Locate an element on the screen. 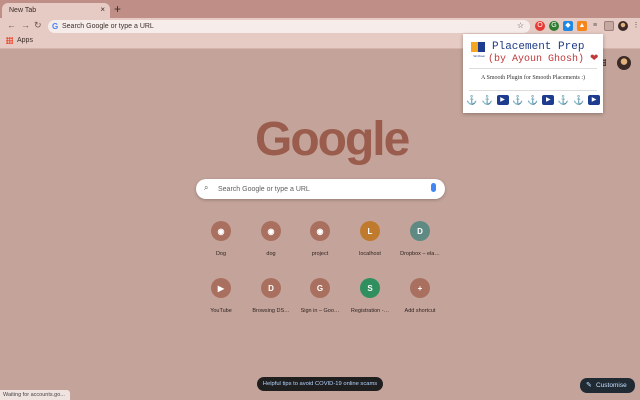 This screenshot has width=640, height=400. shortcut-6-icon: D is located at coordinates (271, 288).